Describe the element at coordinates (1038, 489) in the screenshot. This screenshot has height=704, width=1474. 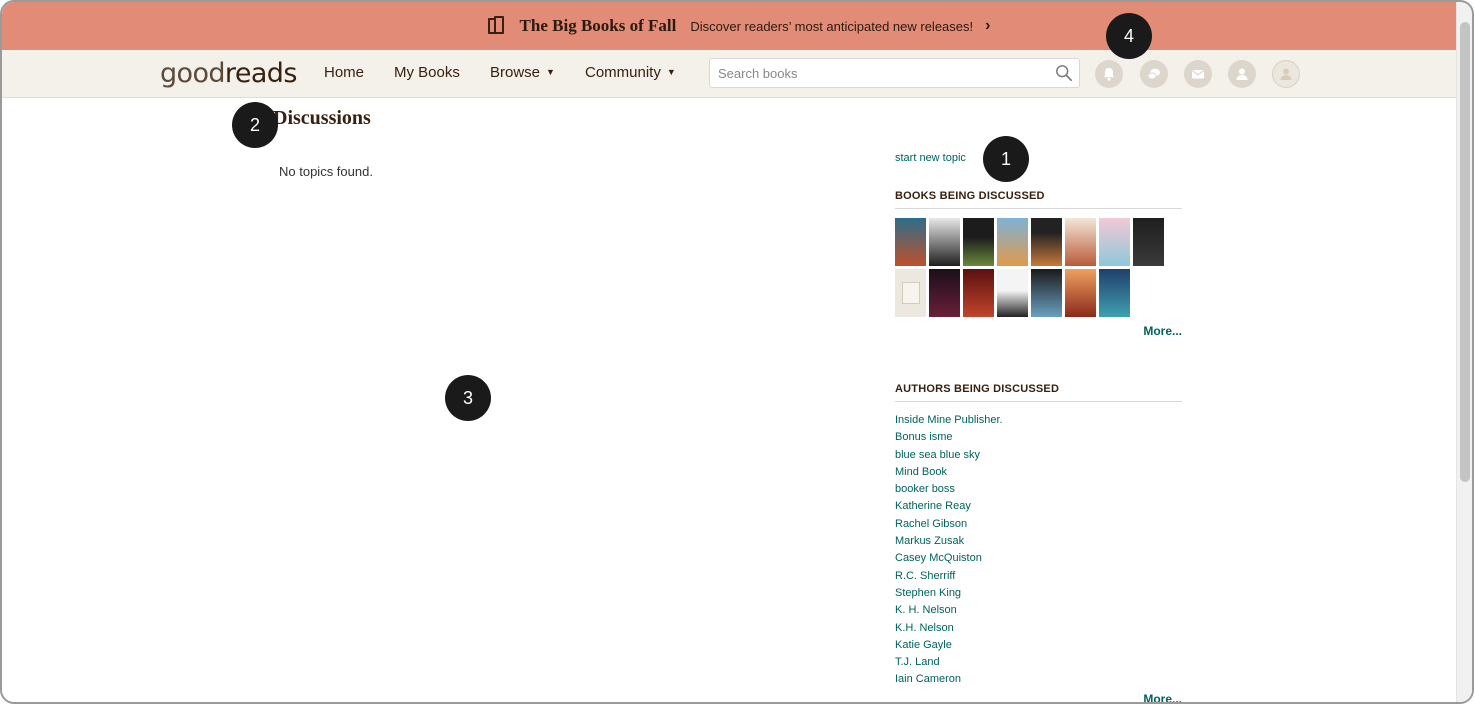
I see `author-link: booker boss` at that location.